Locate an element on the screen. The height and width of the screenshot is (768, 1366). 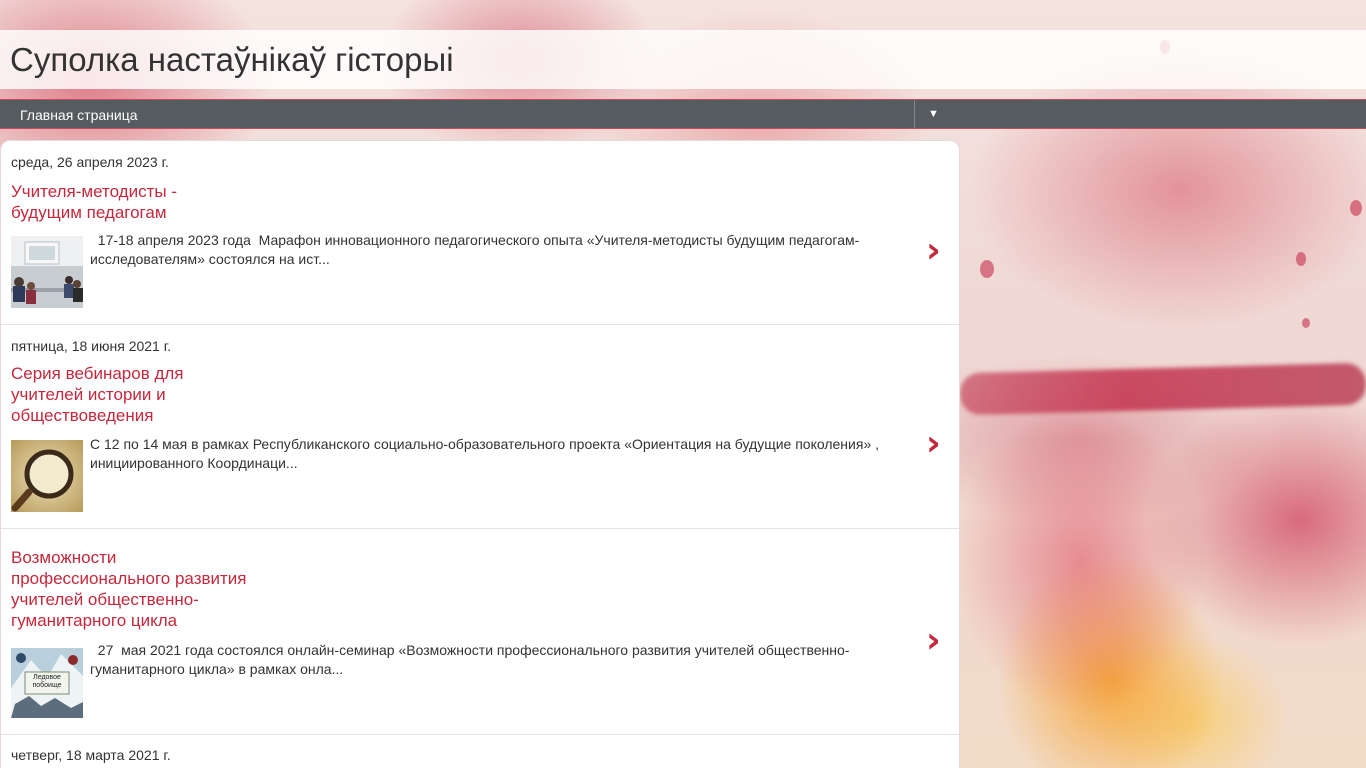
post-date: среда, 26 апреля 2023 г. is located at coordinates (90, 162).